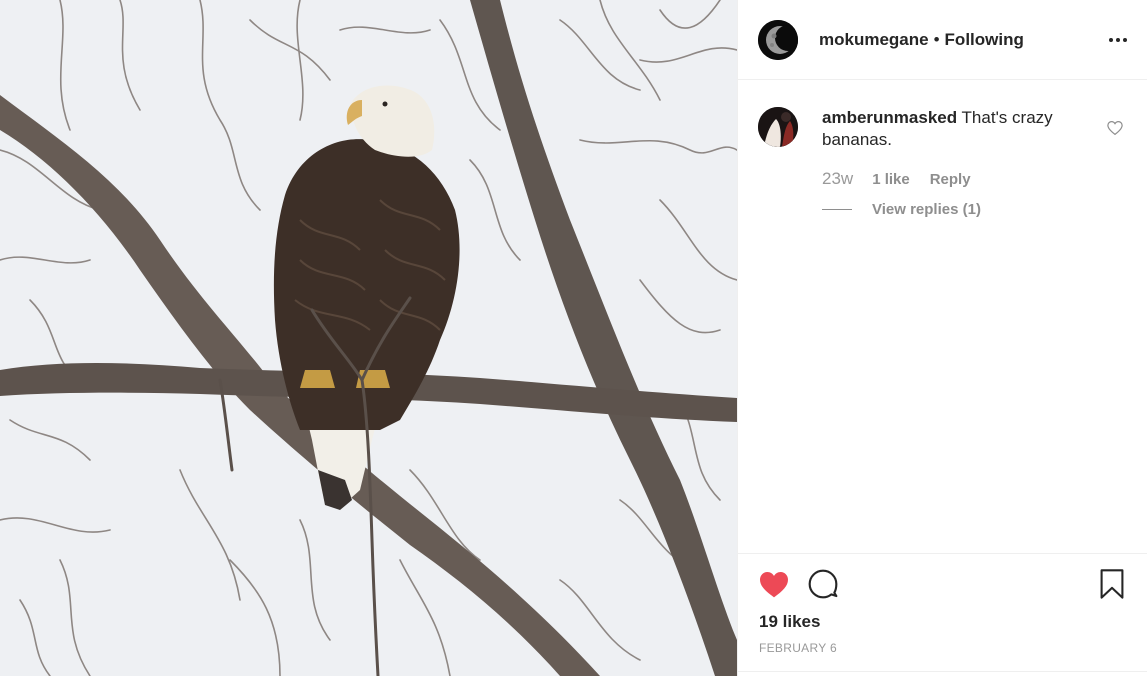  I want to click on comment-body: amberunmasked That's crazy bananas., so click(947, 129).